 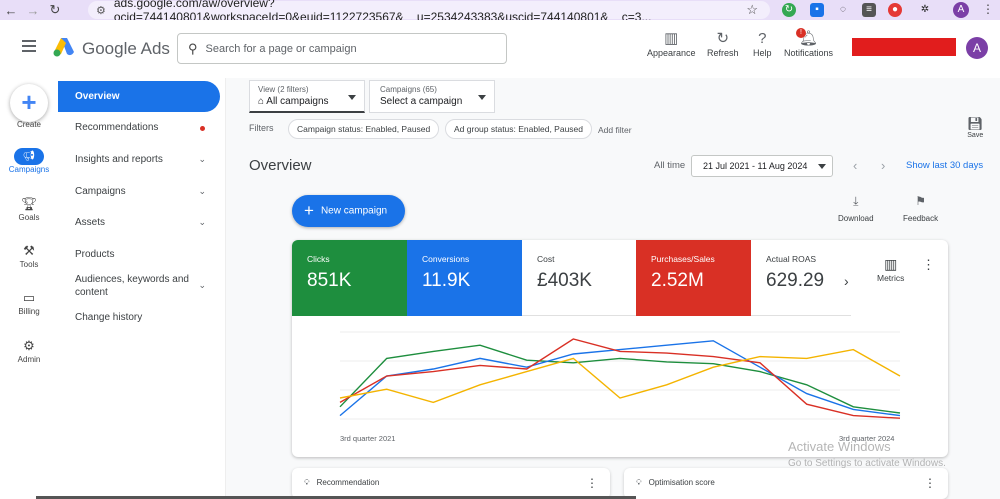 What do you see at coordinates (55, 10) in the screenshot?
I see `reload-icon: ↻` at bounding box center [55, 10].